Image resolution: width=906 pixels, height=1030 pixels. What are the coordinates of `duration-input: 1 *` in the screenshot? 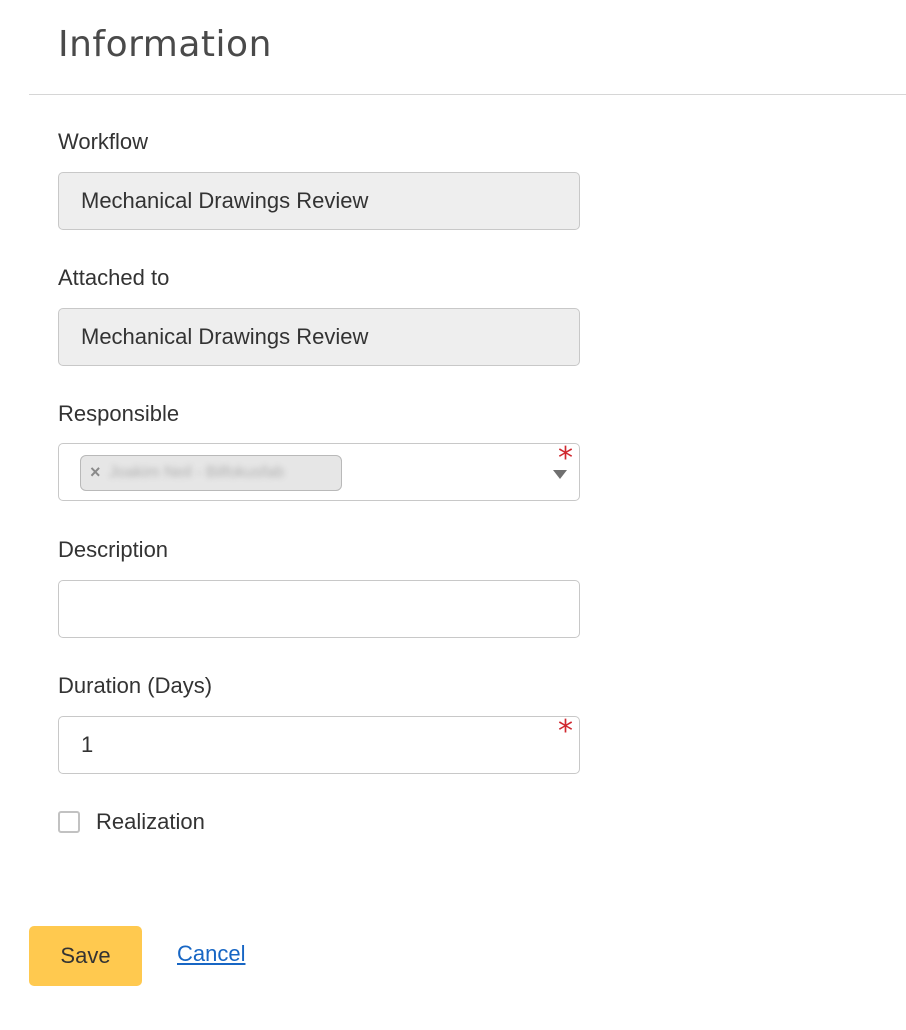 It's located at (319, 745).